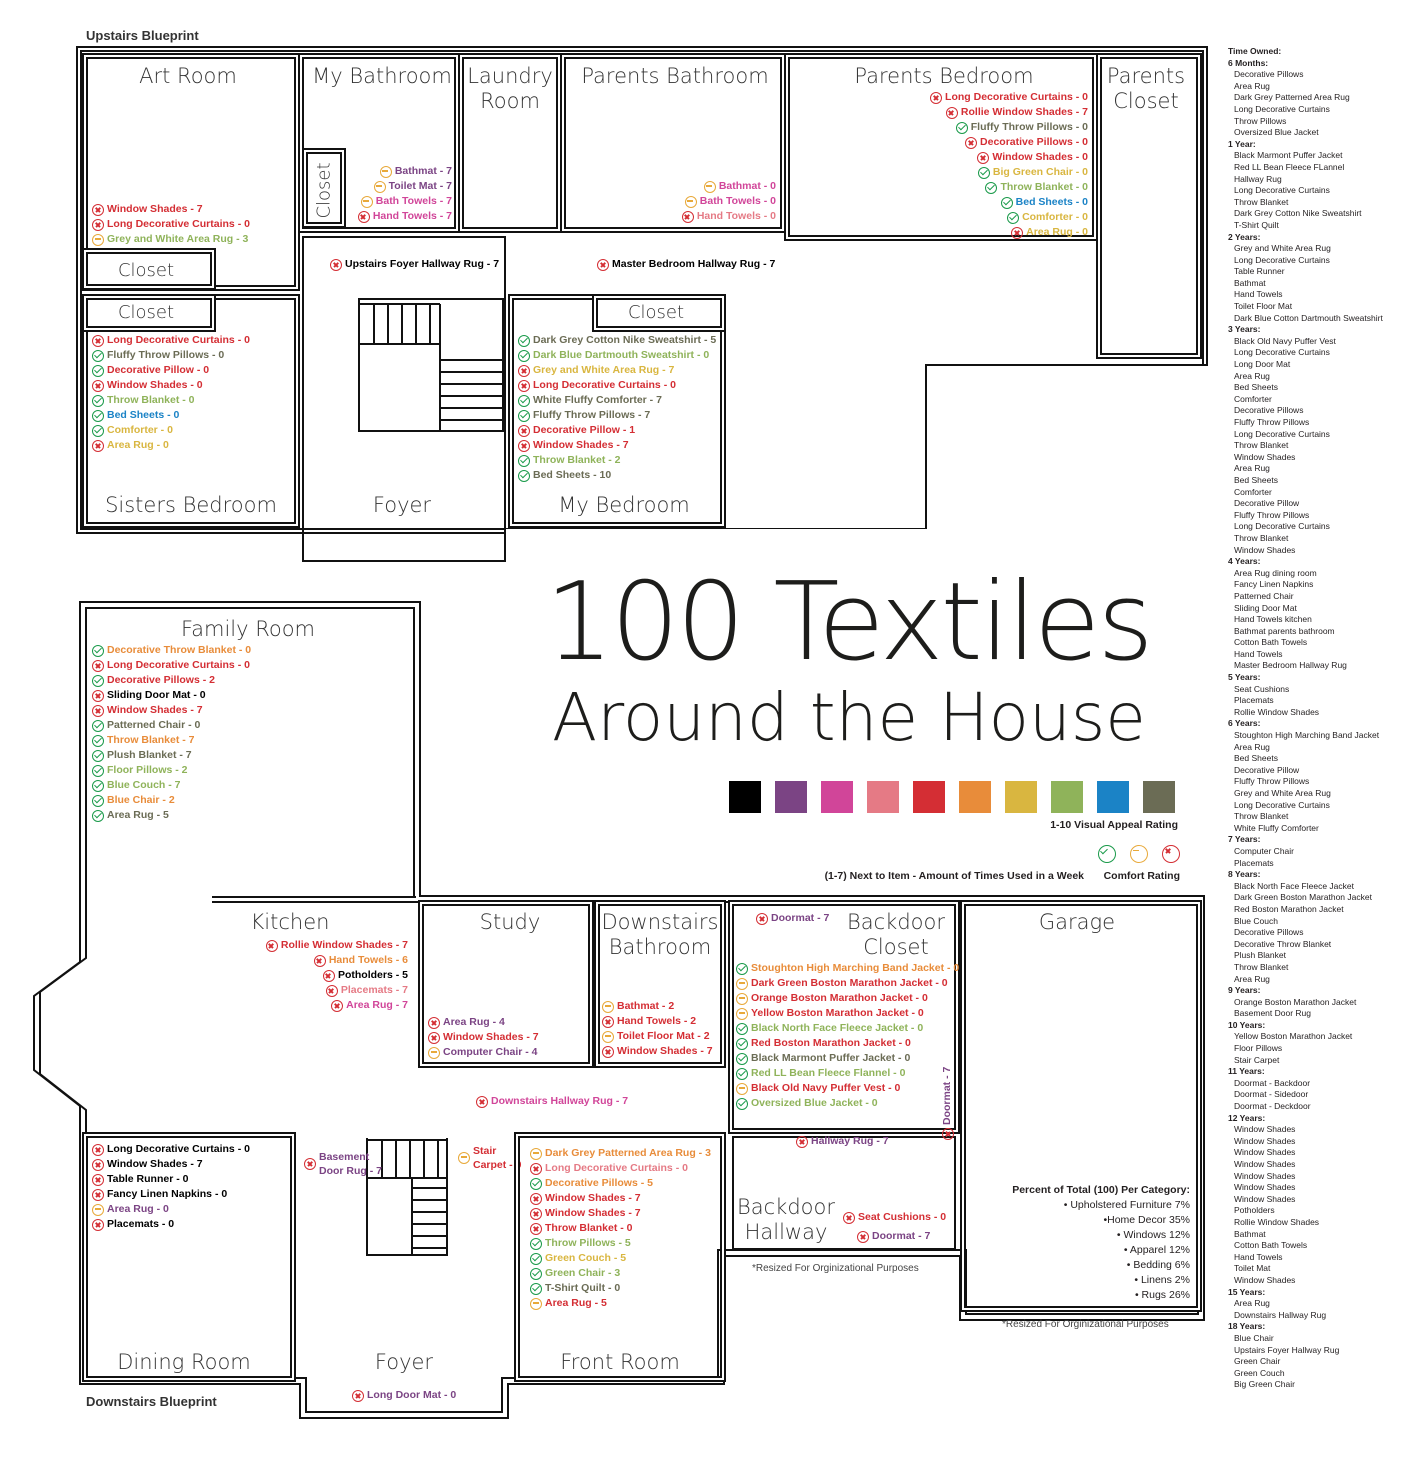  Describe the element at coordinates (171, 430) in the screenshot. I see `textile-item: Comforter - 0` at that location.